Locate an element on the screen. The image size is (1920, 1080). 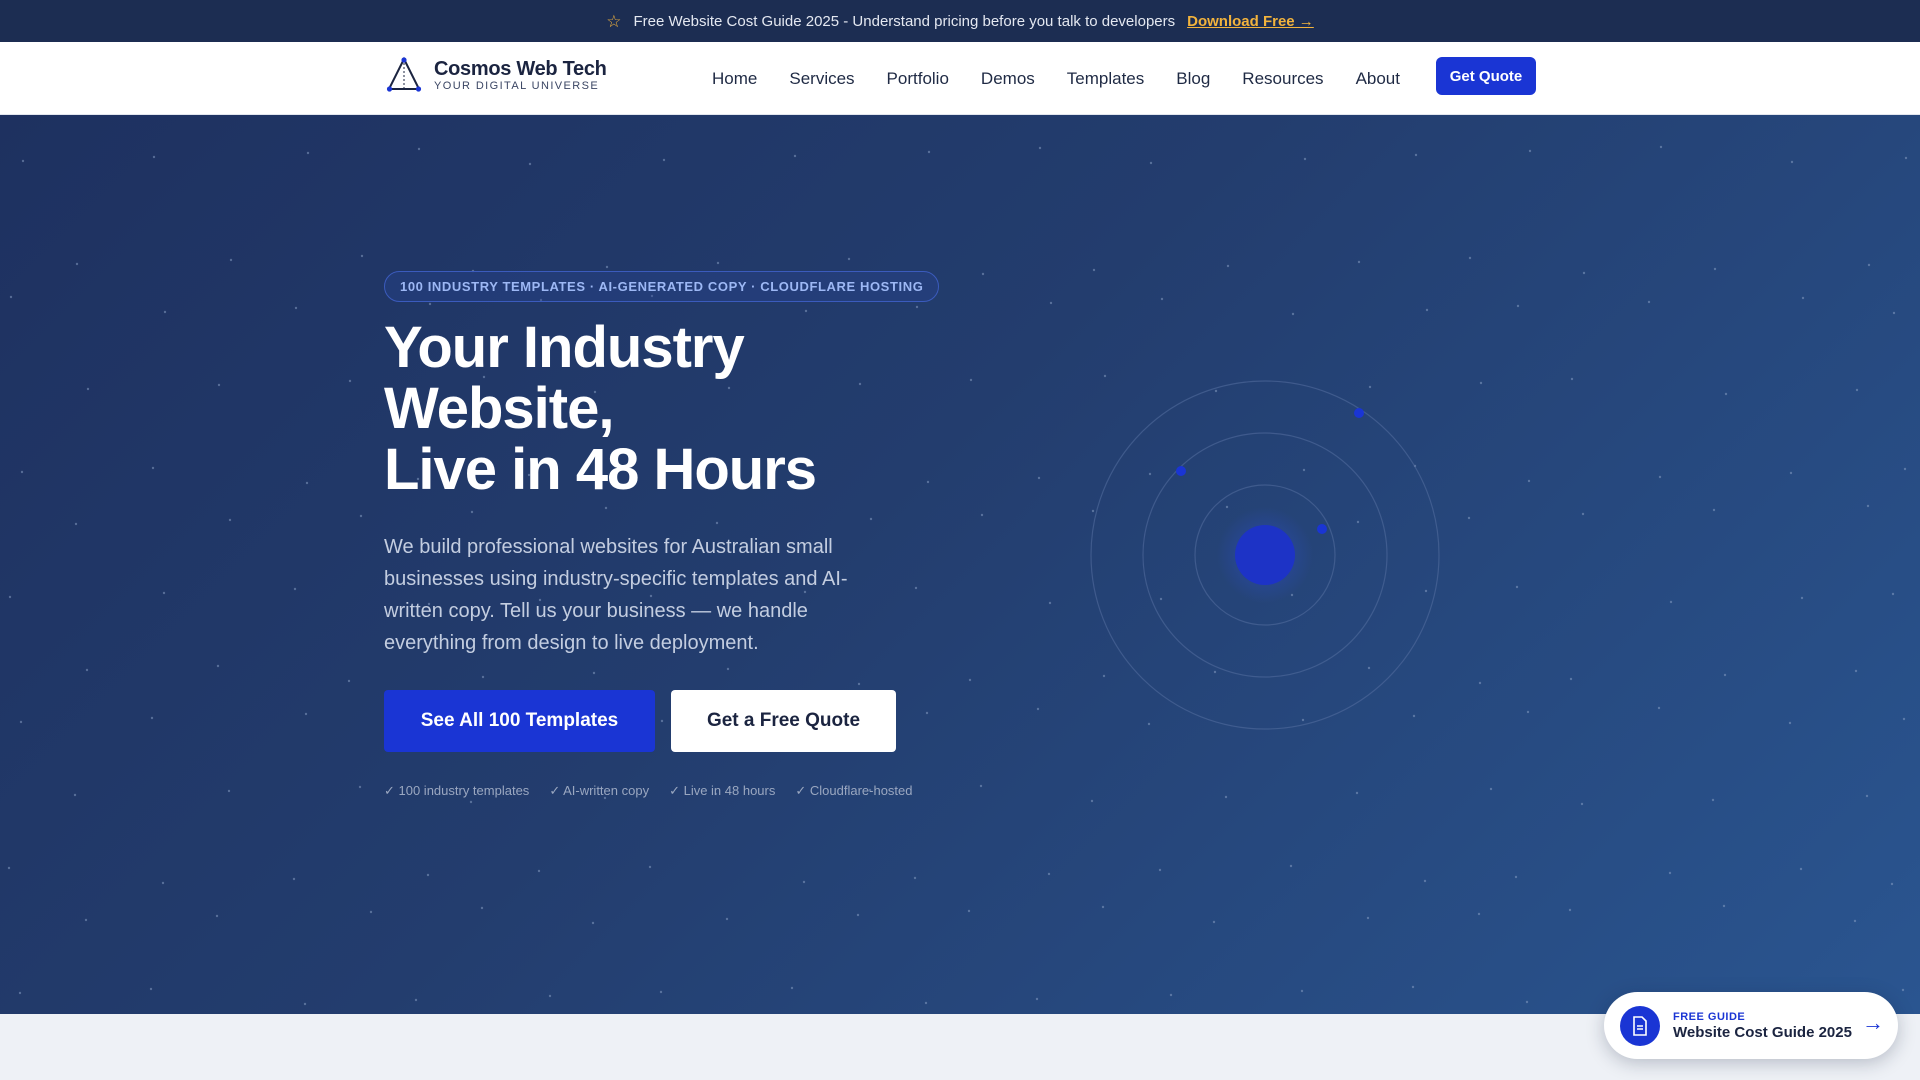
nav-services: Services is located at coordinates (821, 79).